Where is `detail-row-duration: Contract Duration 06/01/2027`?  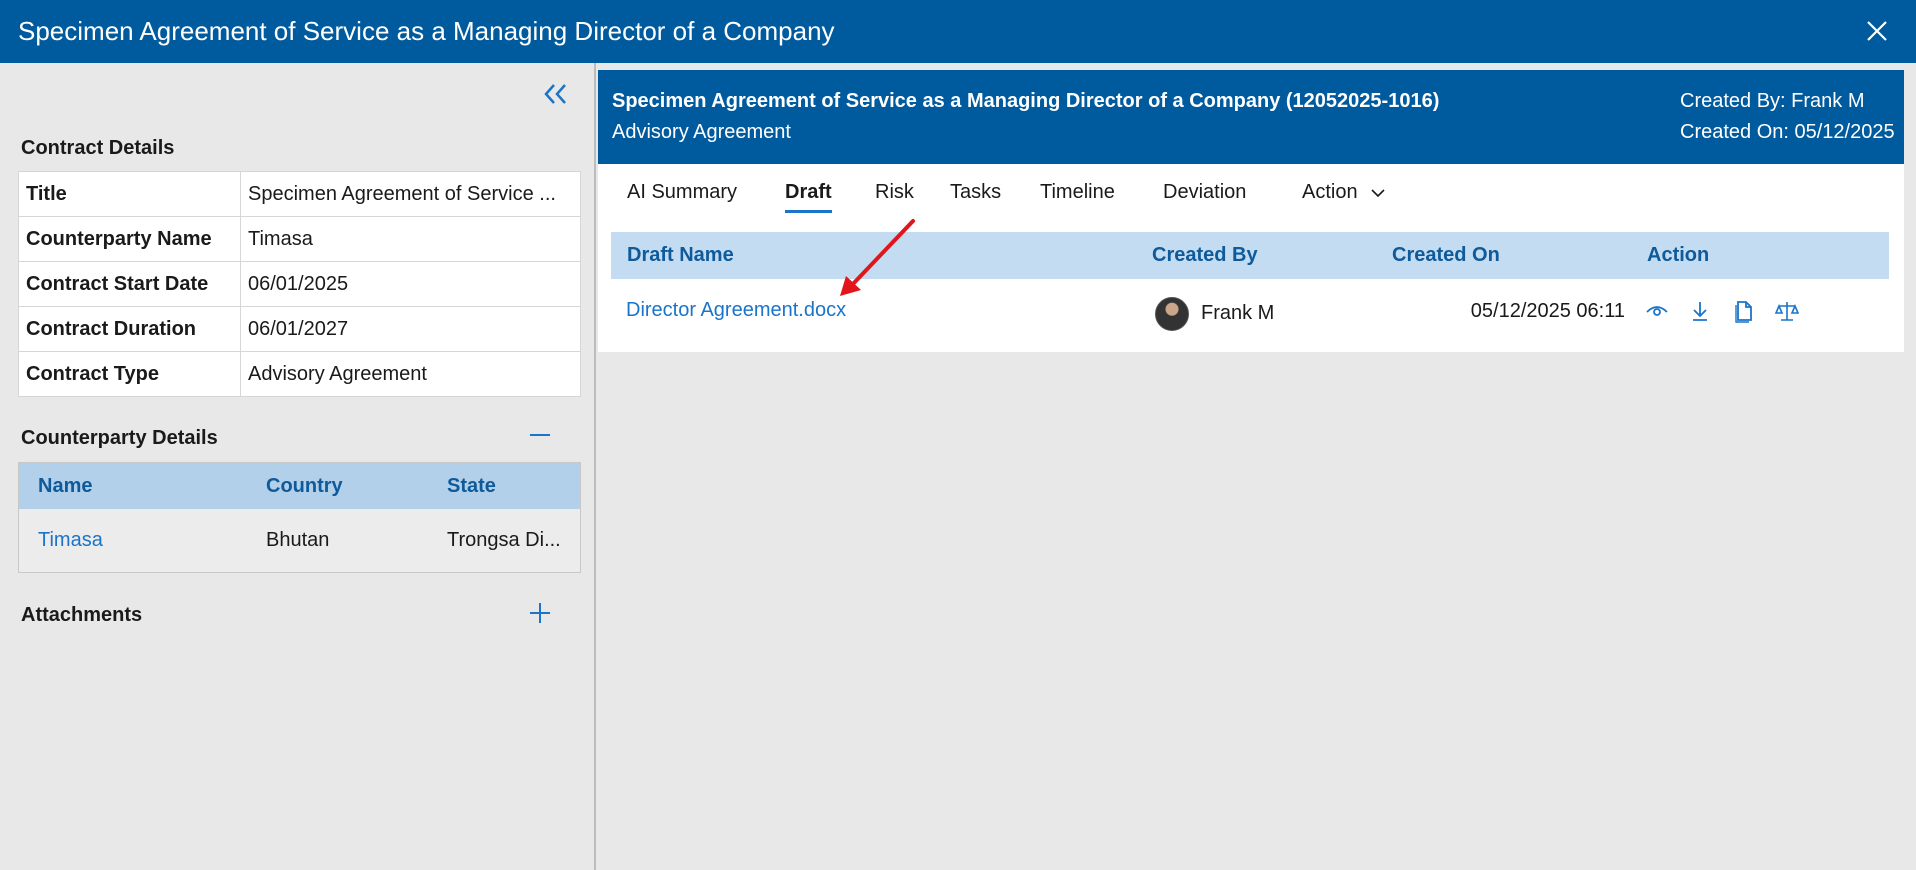 detail-row-duration: Contract Duration 06/01/2027 is located at coordinates (299, 329).